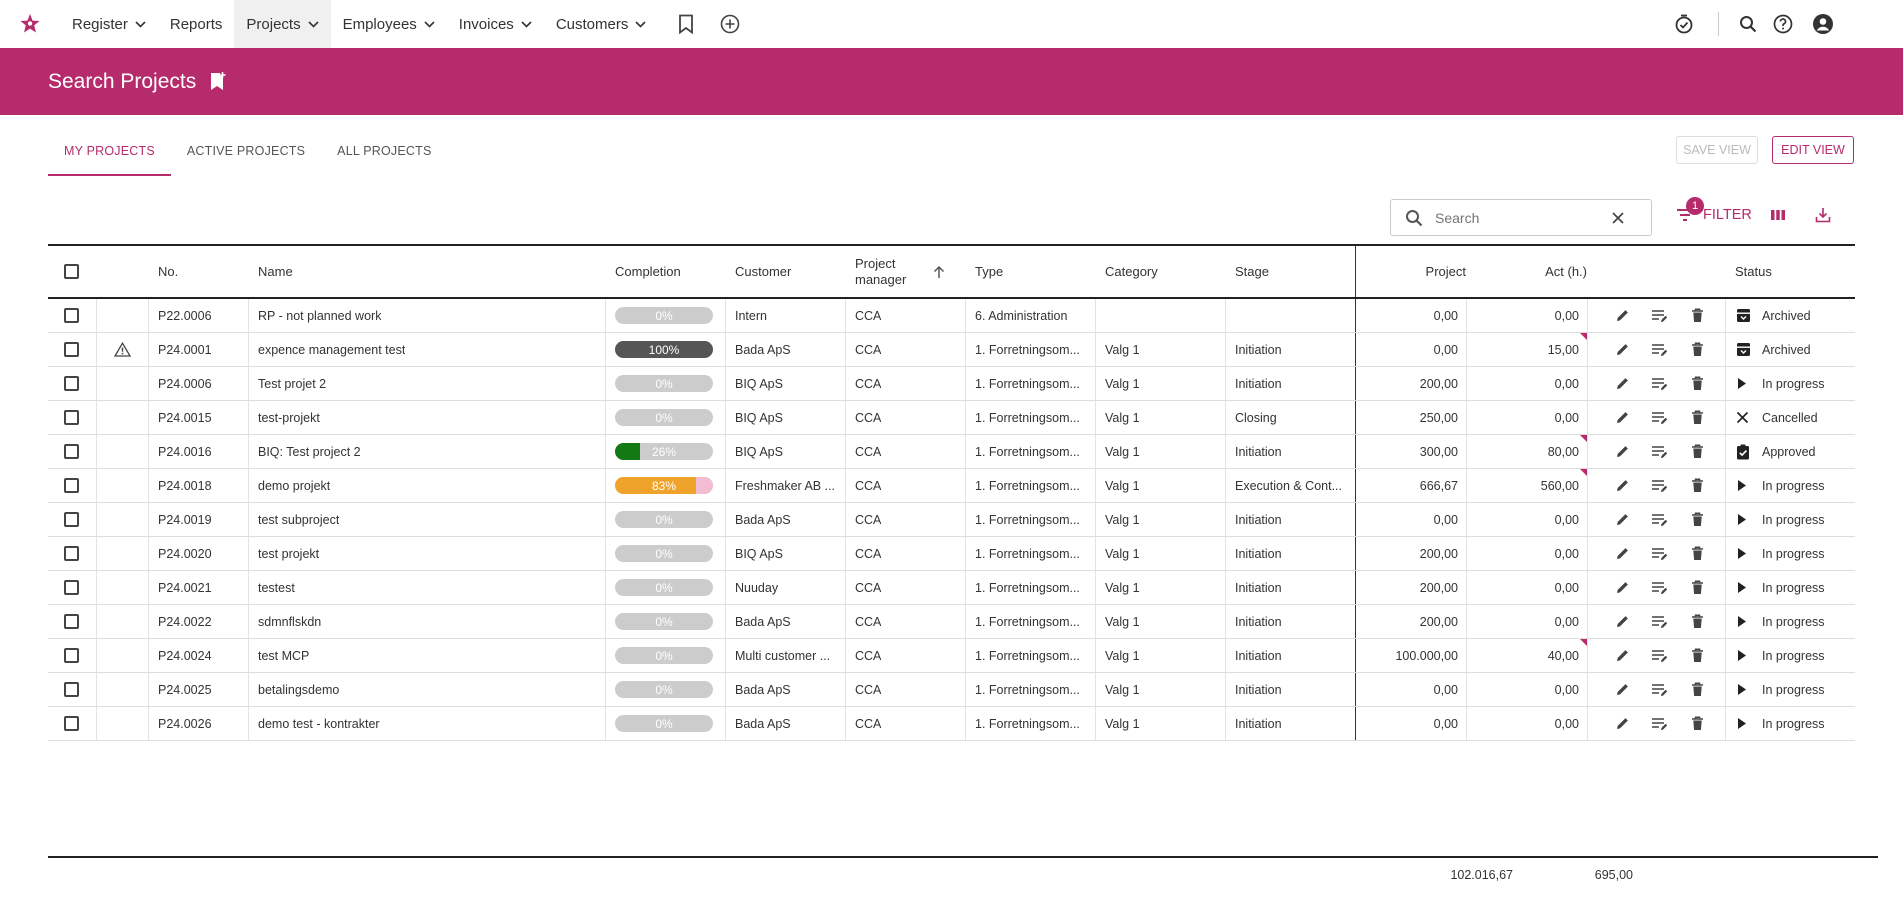 This screenshot has width=1903, height=909. What do you see at coordinates (495, 24) in the screenshot?
I see `nav-invoices: Invoices` at bounding box center [495, 24].